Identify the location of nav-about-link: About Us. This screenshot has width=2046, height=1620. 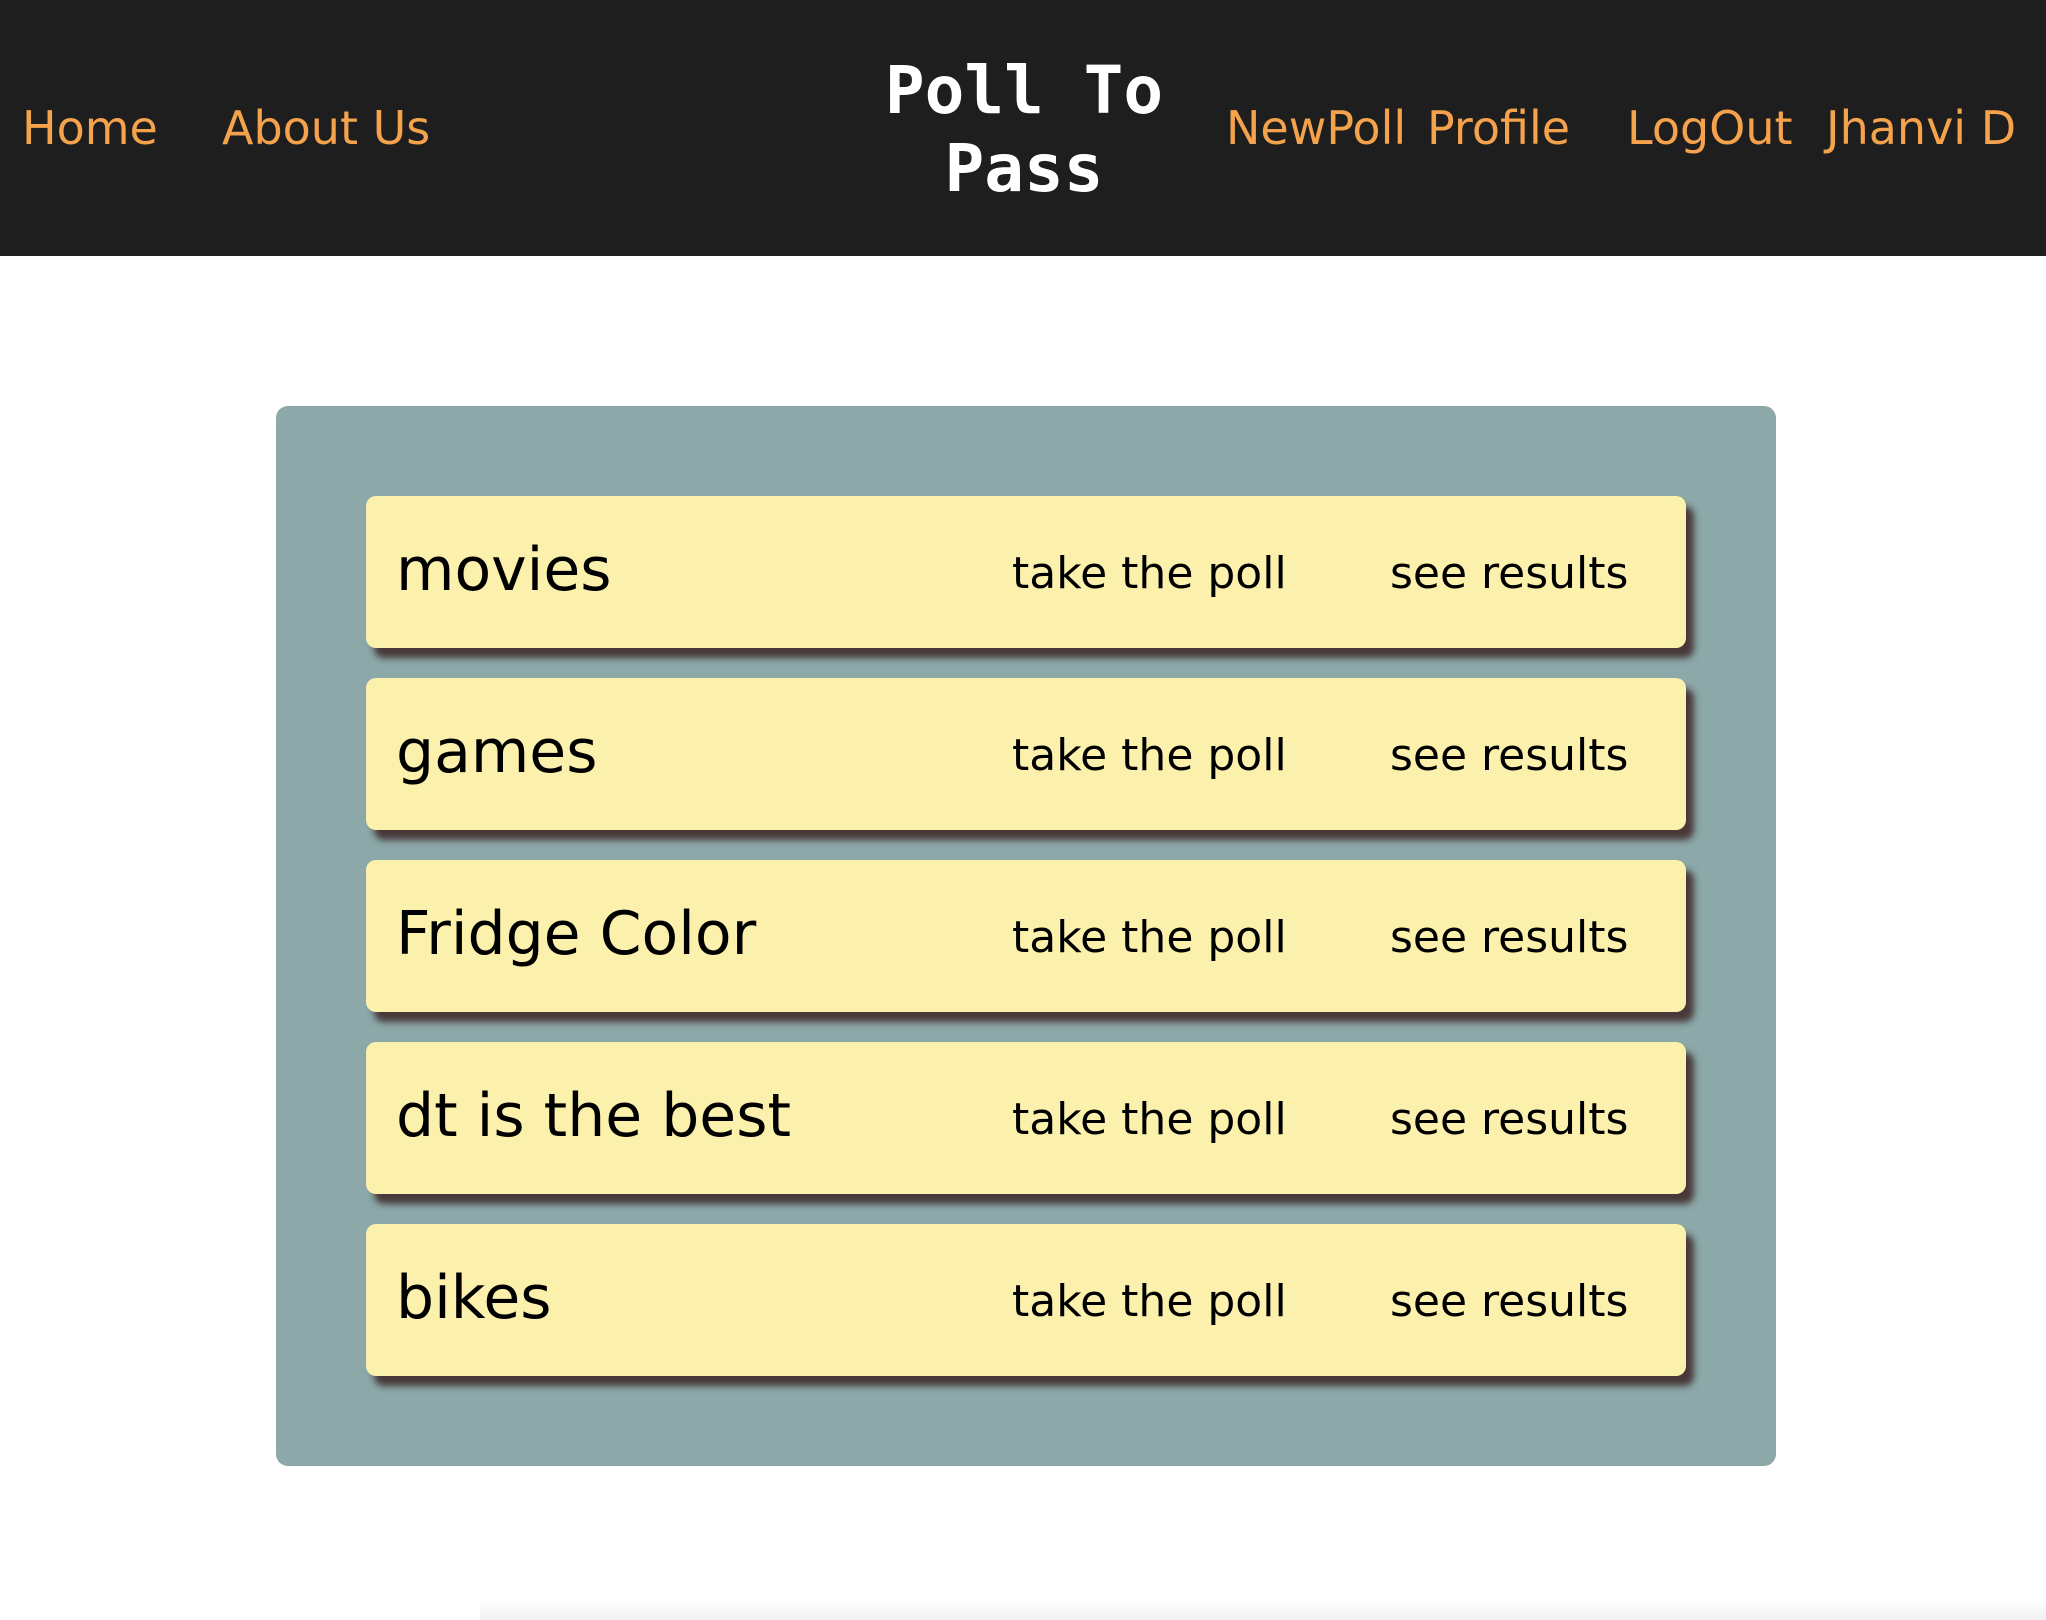
(326, 128).